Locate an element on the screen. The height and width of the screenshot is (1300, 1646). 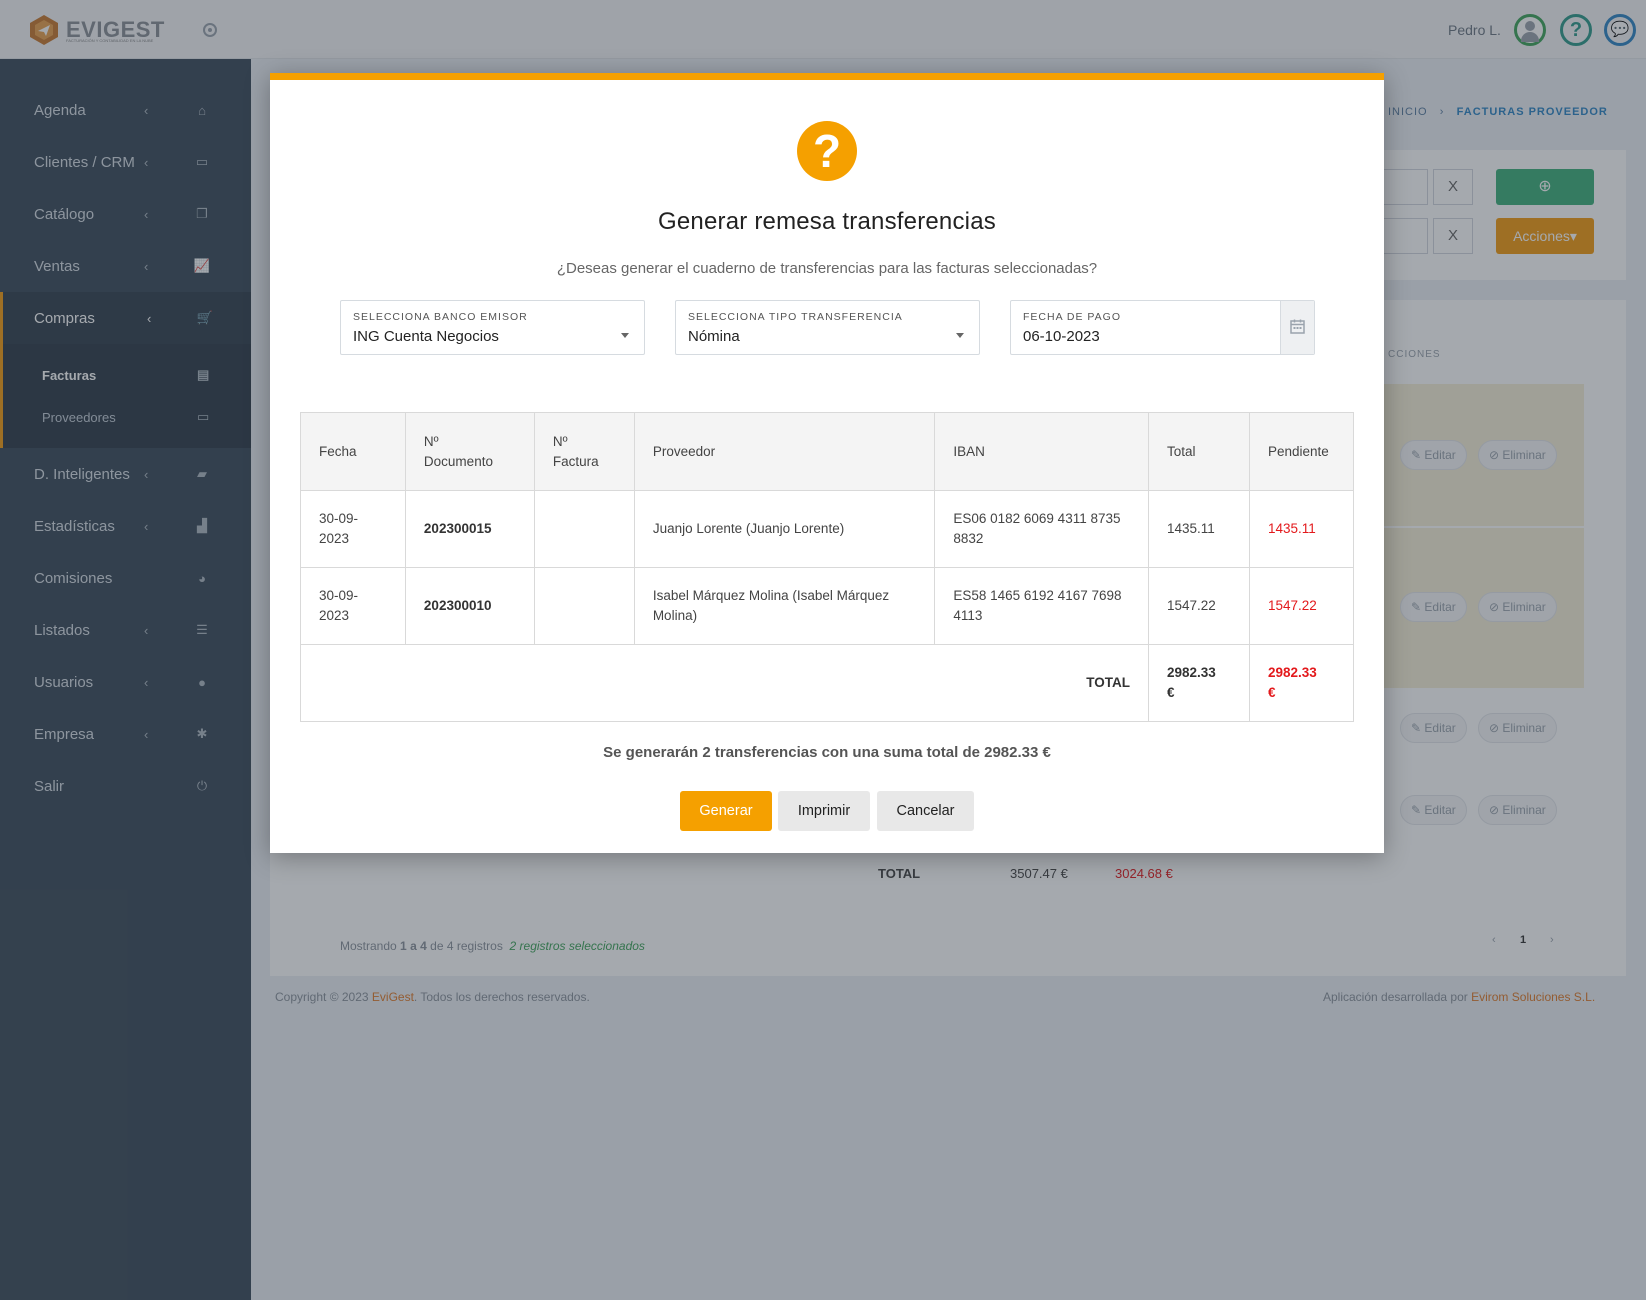
cell-iban: ES58 1465 6192 4167 7698 4113 is located at coordinates (1041, 606).